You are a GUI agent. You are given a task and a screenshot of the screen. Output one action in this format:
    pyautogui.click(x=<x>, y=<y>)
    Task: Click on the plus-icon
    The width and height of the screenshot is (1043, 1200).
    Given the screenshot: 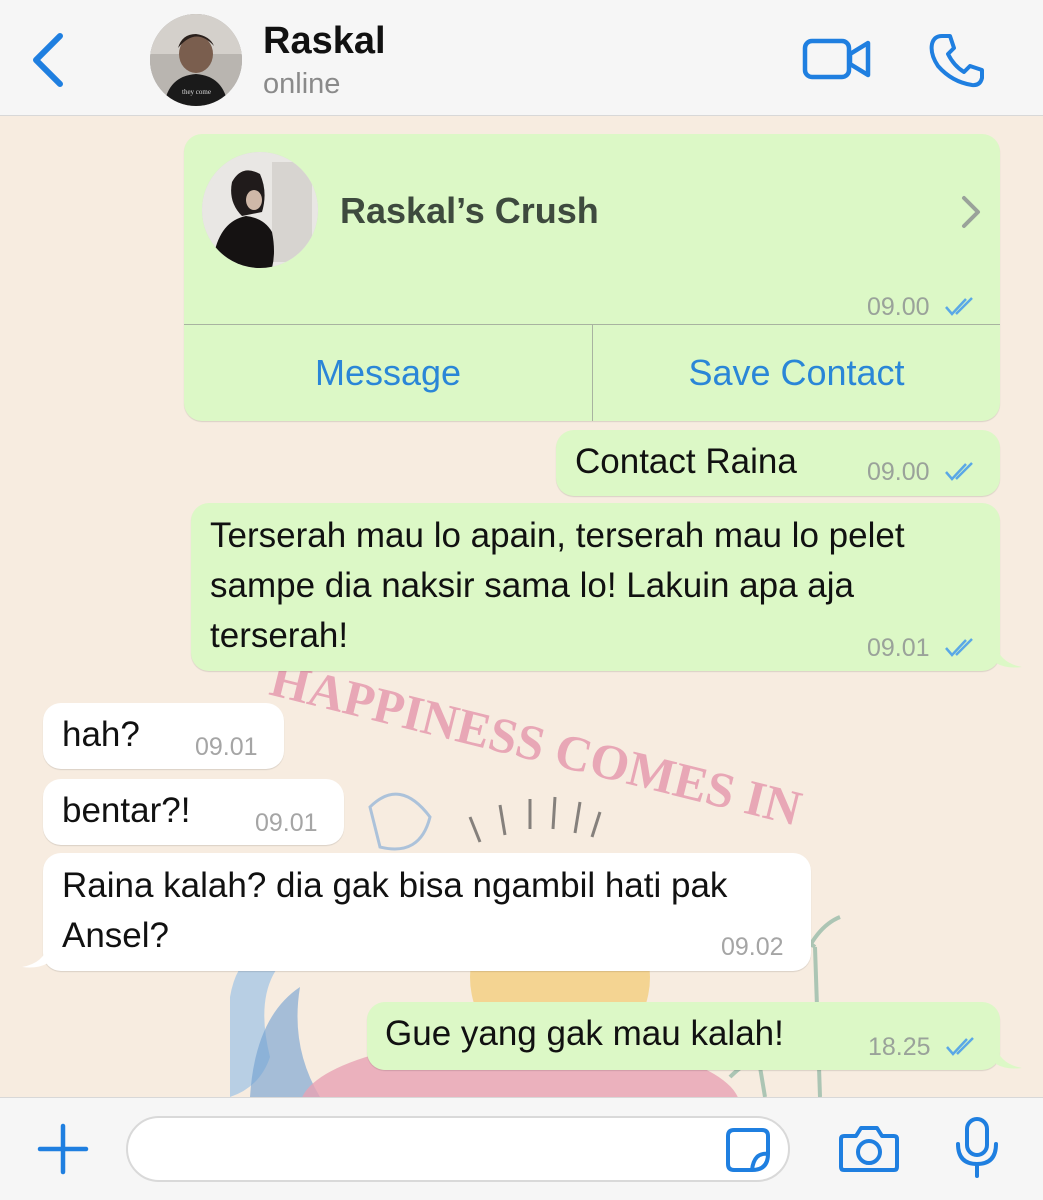 What is the action you would take?
    pyautogui.click(x=63, y=1149)
    